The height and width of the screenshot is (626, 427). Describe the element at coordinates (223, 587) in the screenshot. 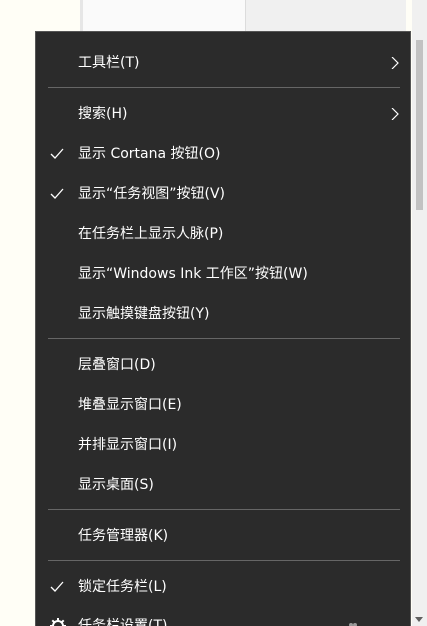

I see `menu-item-lock-taskbar: 锁定任务栏(L)` at that location.